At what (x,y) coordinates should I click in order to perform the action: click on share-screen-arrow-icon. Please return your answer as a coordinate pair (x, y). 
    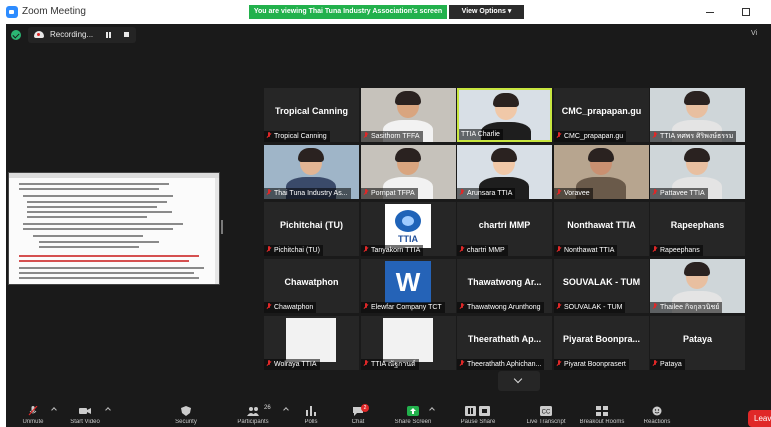
    Looking at the image, I should click on (413, 411).